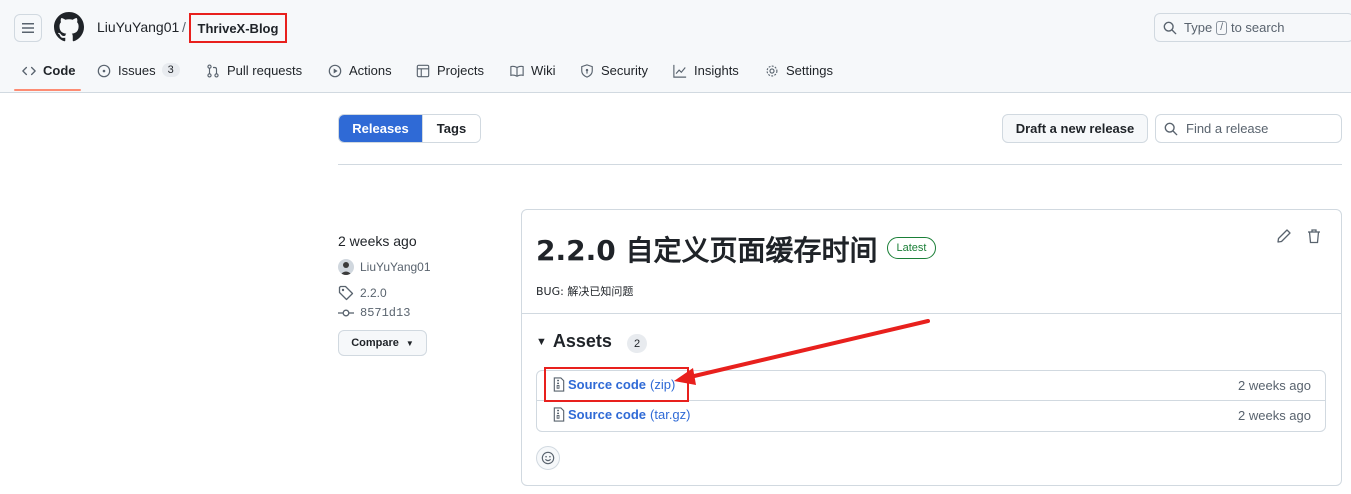 The width and height of the screenshot is (1351, 494). Describe the element at coordinates (911, 248) in the screenshot. I see `latest-badge: Latest` at that location.